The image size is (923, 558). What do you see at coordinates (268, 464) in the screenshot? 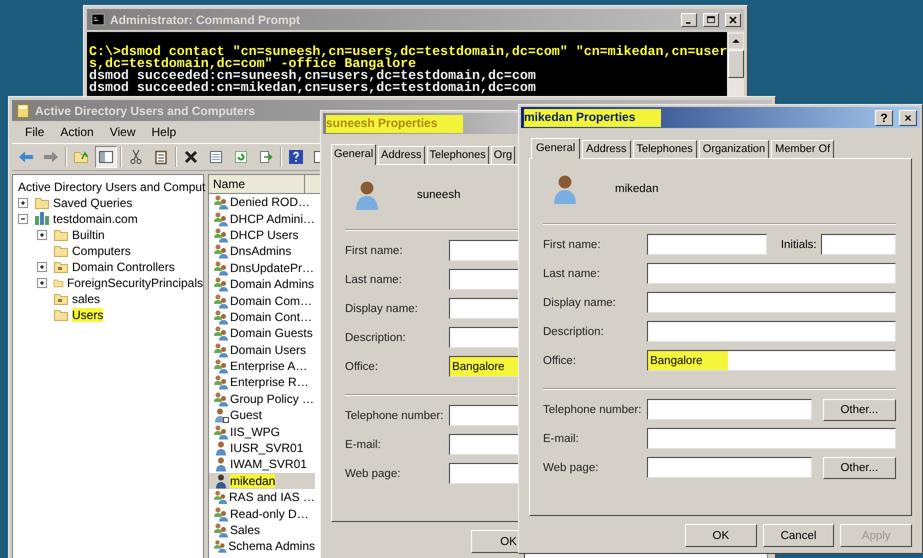
I see `list-item: IWAM_SVR01` at bounding box center [268, 464].